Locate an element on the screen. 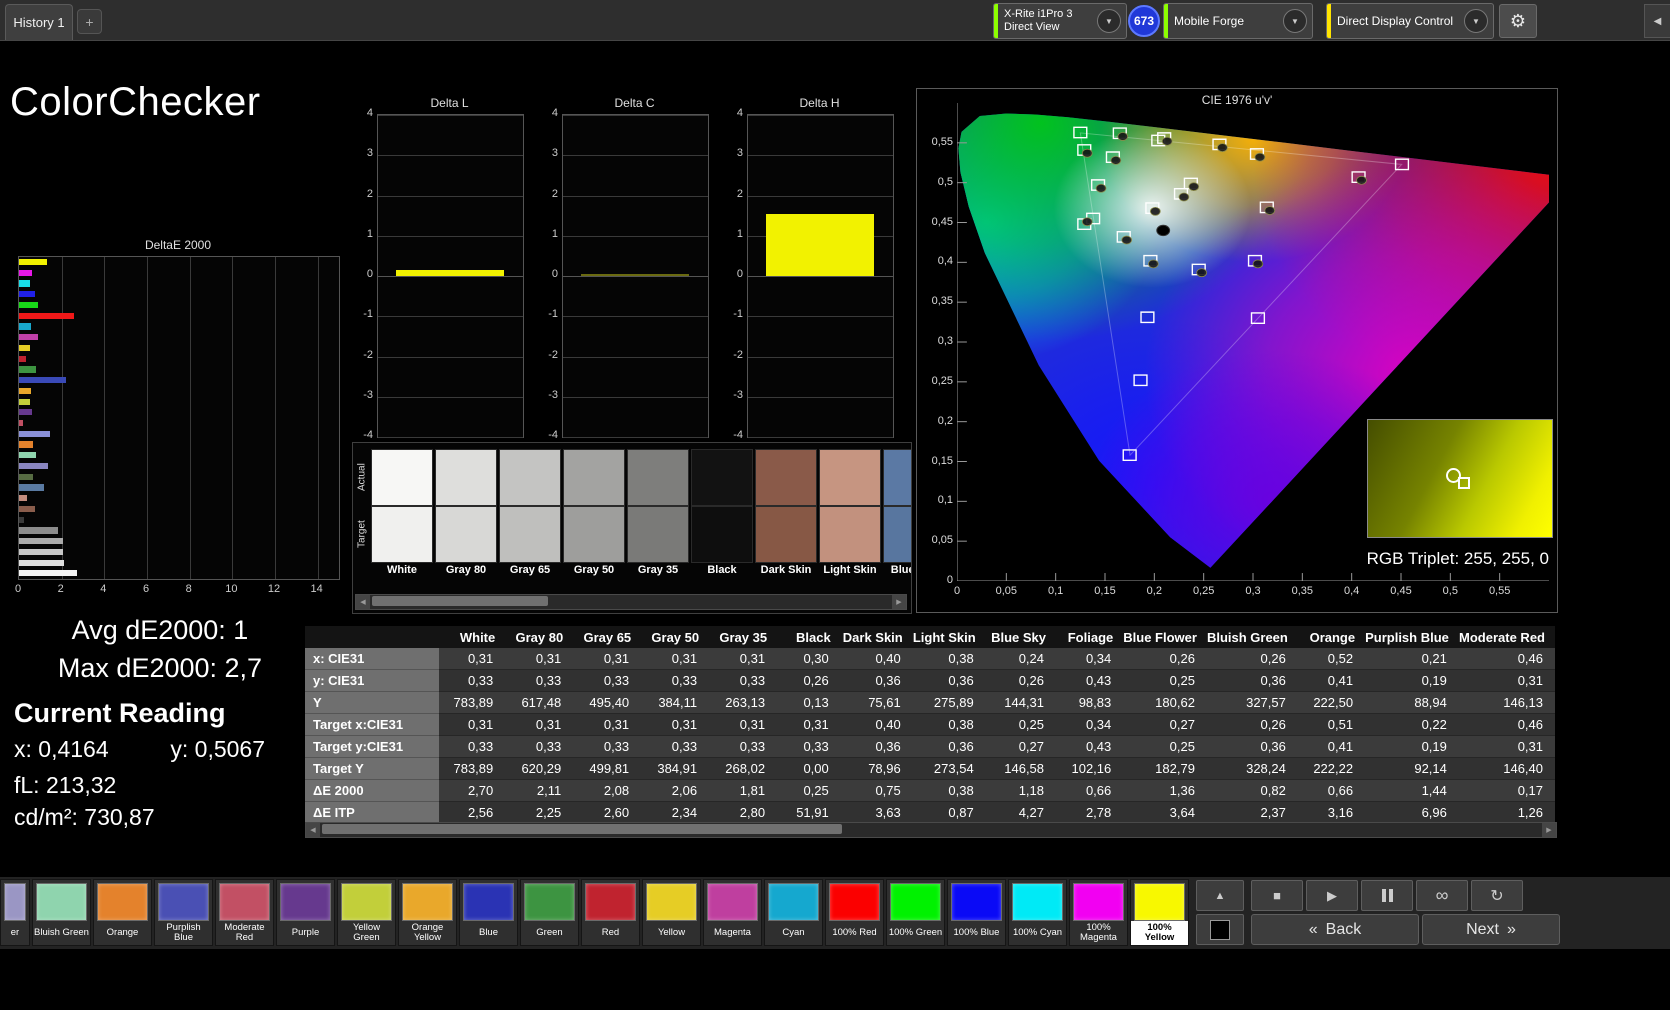  patch-tile-orange: Orange is located at coordinates (122, 912).